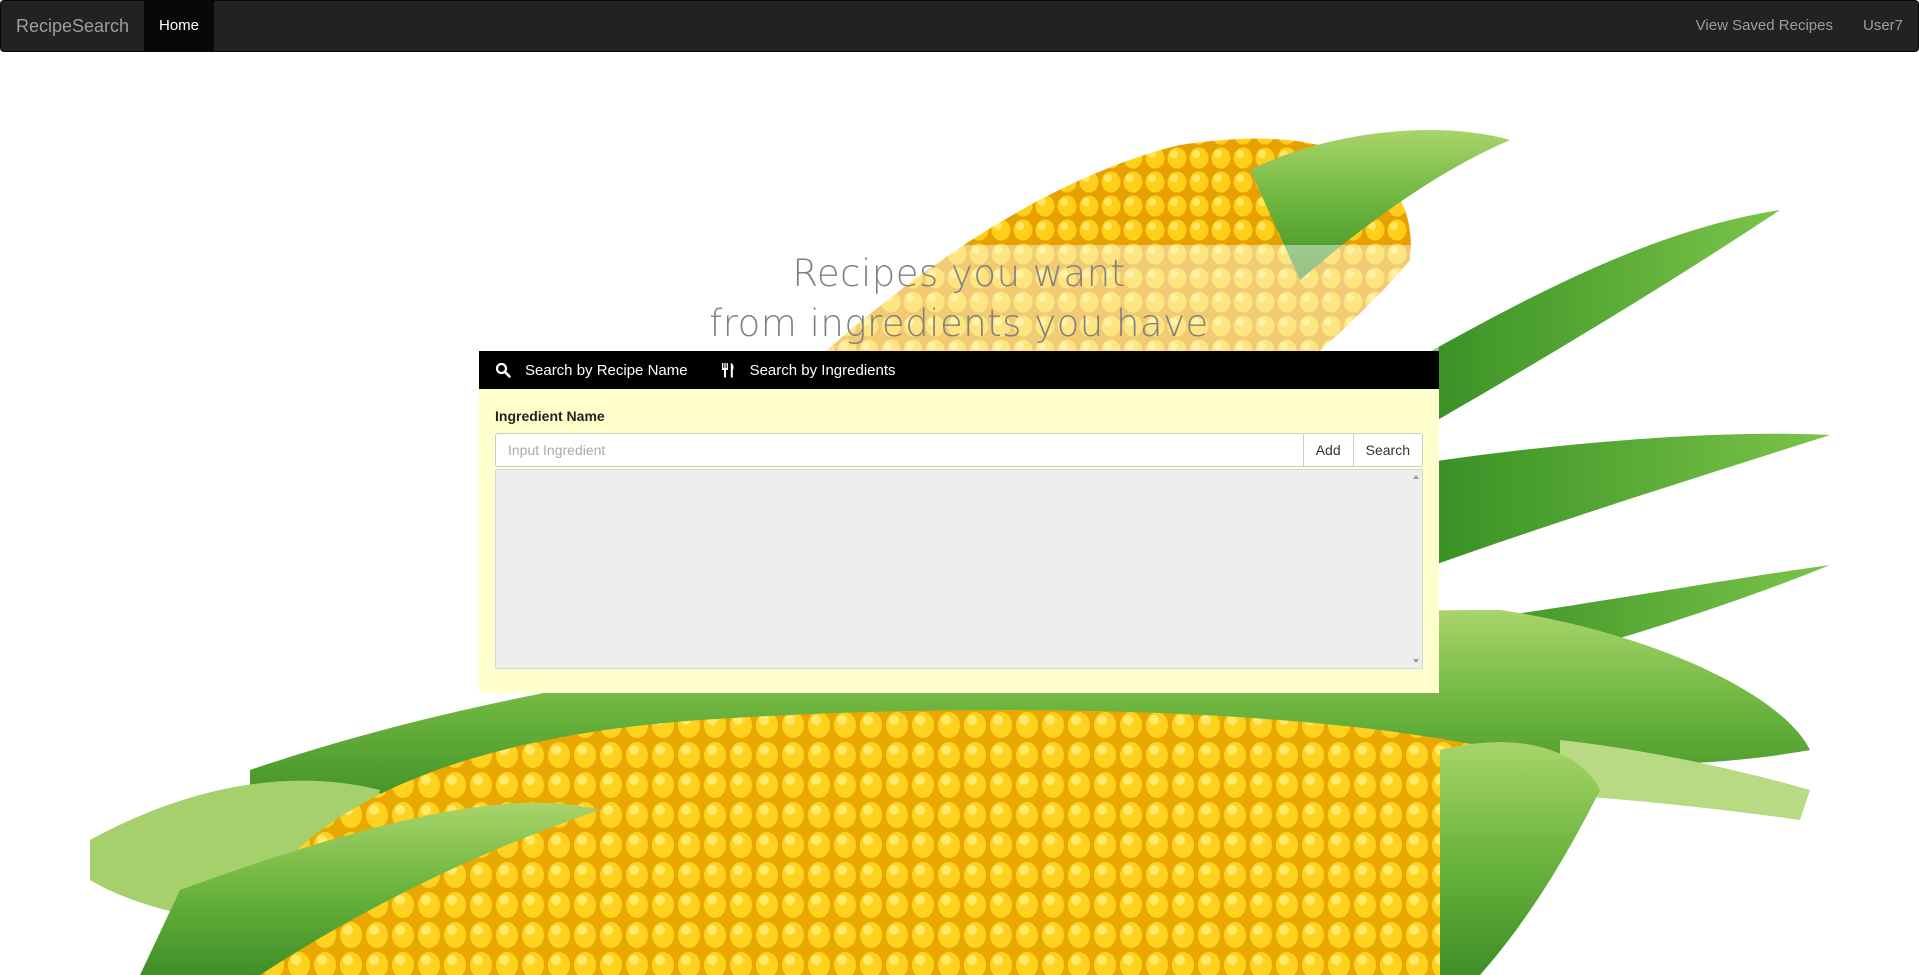 The image size is (1919, 975). I want to click on nav-home-link: Home, so click(179, 26).